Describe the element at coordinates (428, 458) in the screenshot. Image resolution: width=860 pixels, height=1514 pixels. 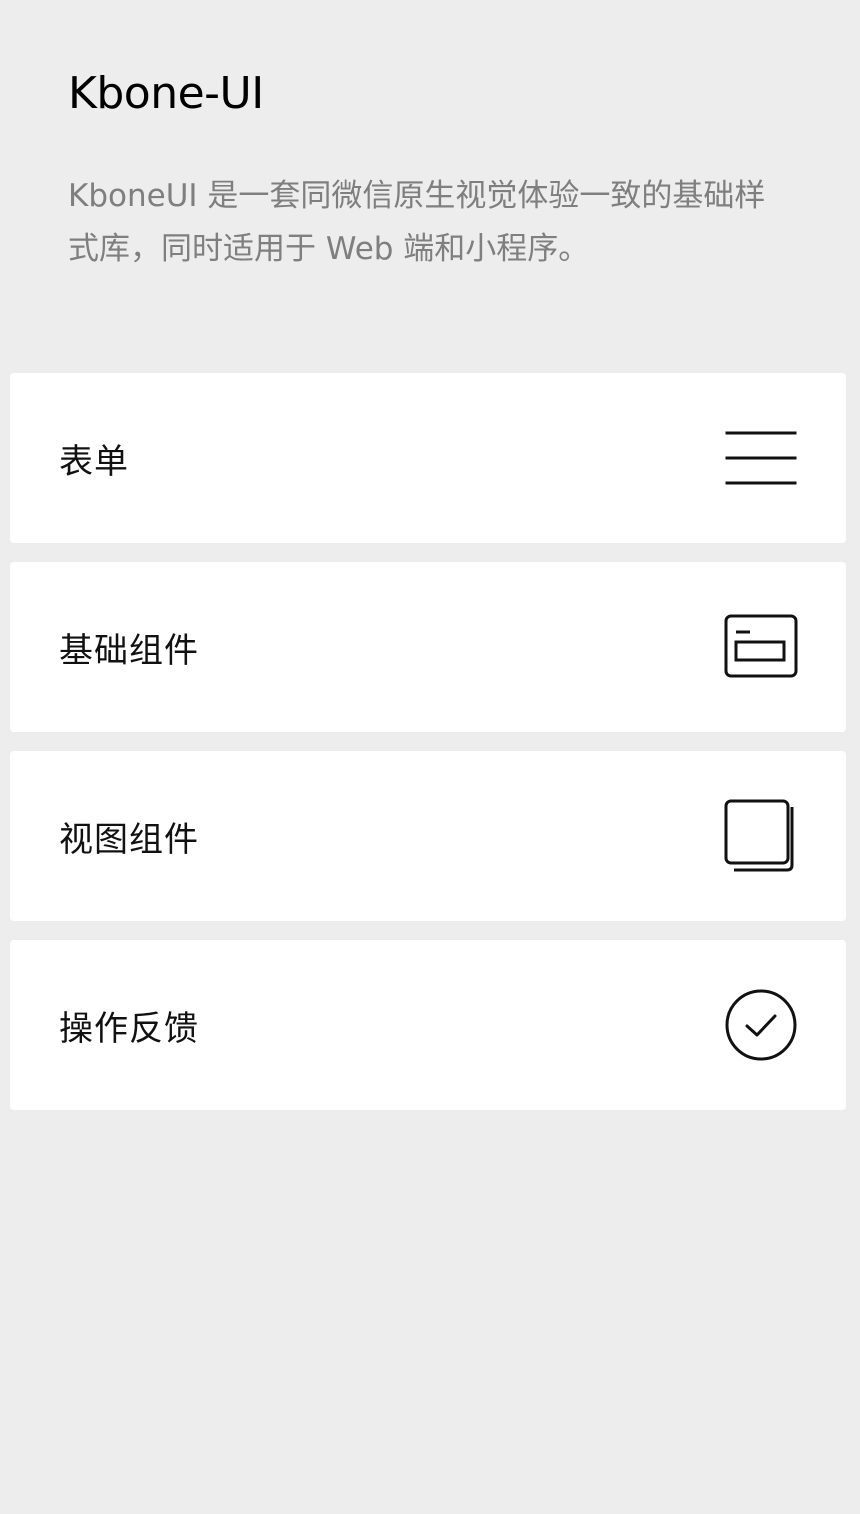
I see `menu-item-form: 表单` at that location.